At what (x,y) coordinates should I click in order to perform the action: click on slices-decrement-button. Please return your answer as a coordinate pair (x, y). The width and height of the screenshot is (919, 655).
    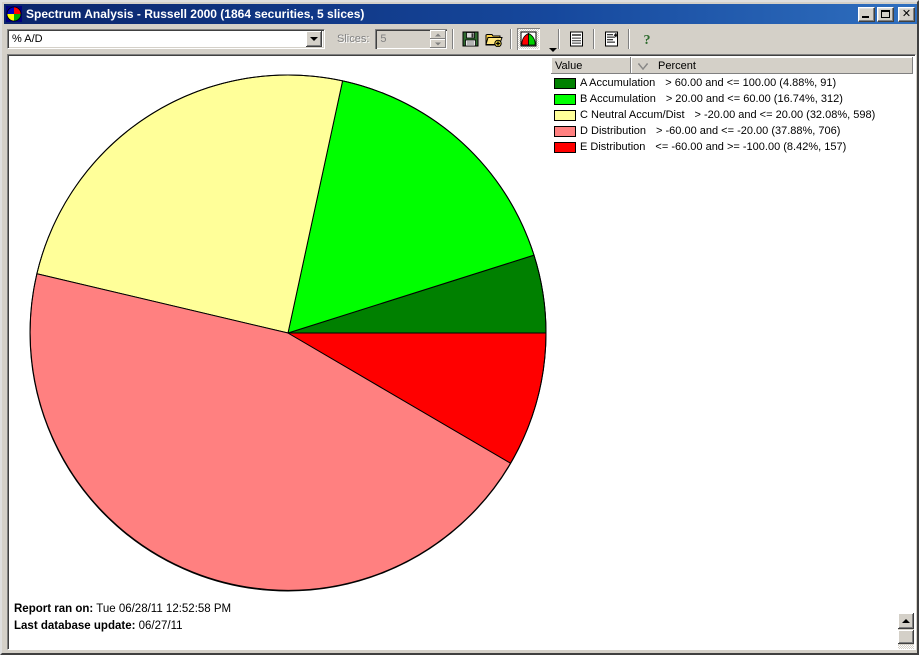
    Looking at the image, I should click on (438, 43).